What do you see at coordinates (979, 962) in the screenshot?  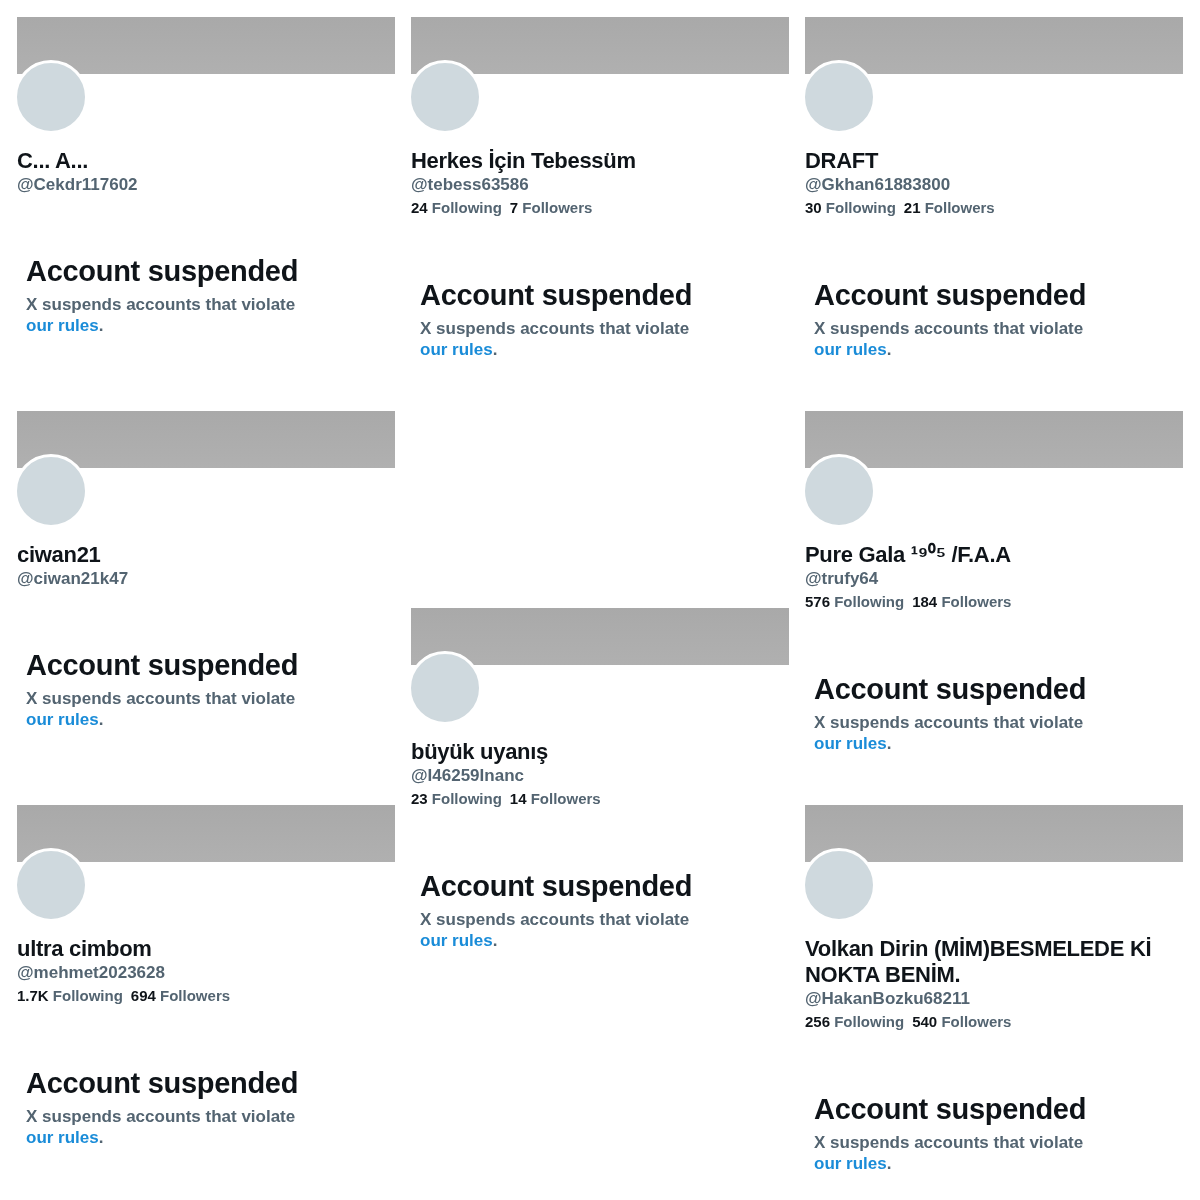 I see `display-name: Volkan Dirin (MİM)BESMELEDE Kİ NOKTA BENİM.` at bounding box center [979, 962].